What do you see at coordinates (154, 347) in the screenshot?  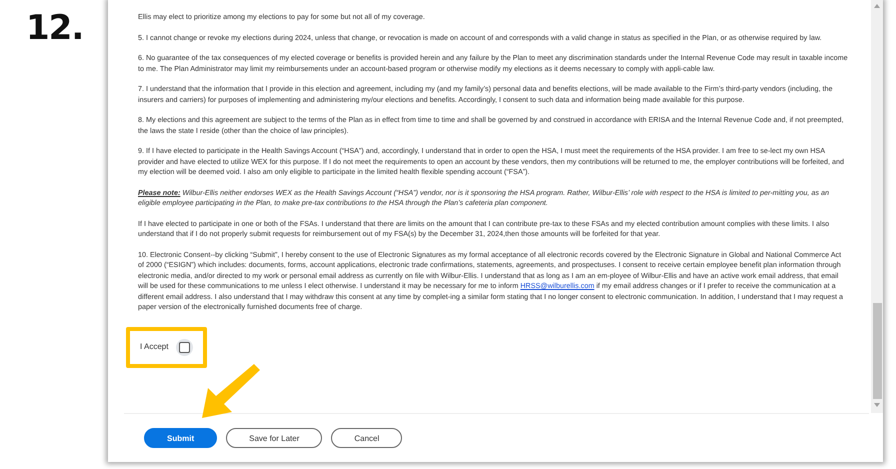 I see `accept-label: I Accept` at bounding box center [154, 347].